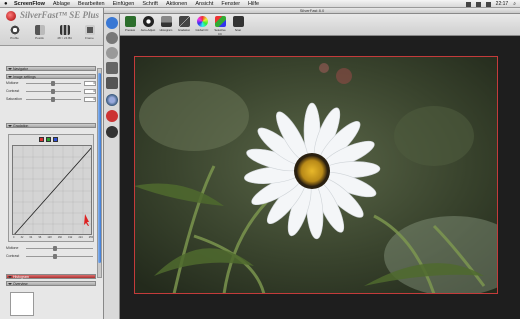 Image resolution: width=520 pixels, height=319 pixels. I want to click on slider-saturation-knob, so click(52, 99).